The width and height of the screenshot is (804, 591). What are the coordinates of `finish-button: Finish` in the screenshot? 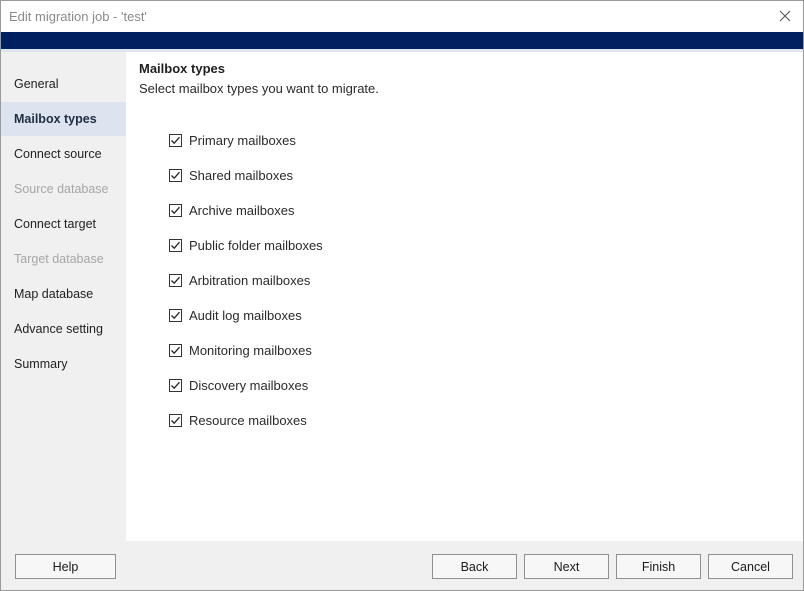 It's located at (658, 566).